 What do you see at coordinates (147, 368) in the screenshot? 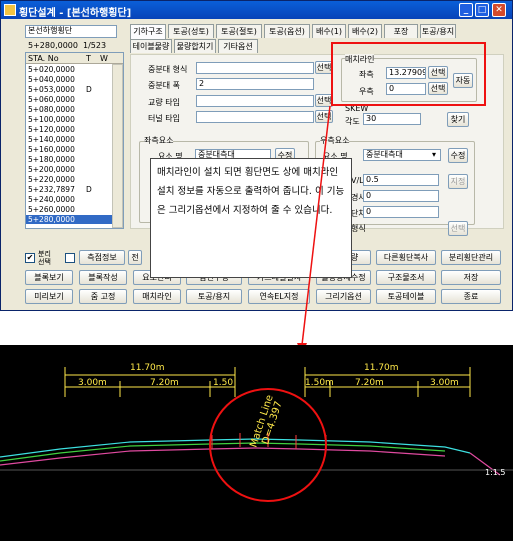
I see `dim-left-total: 11.70m` at bounding box center [147, 368].